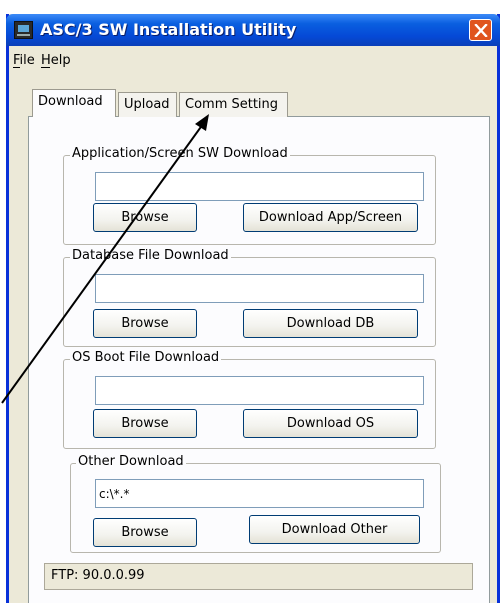 This screenshot has height=603, width=500. I want to click on os-browse-button: Browse, so click(145, 423).